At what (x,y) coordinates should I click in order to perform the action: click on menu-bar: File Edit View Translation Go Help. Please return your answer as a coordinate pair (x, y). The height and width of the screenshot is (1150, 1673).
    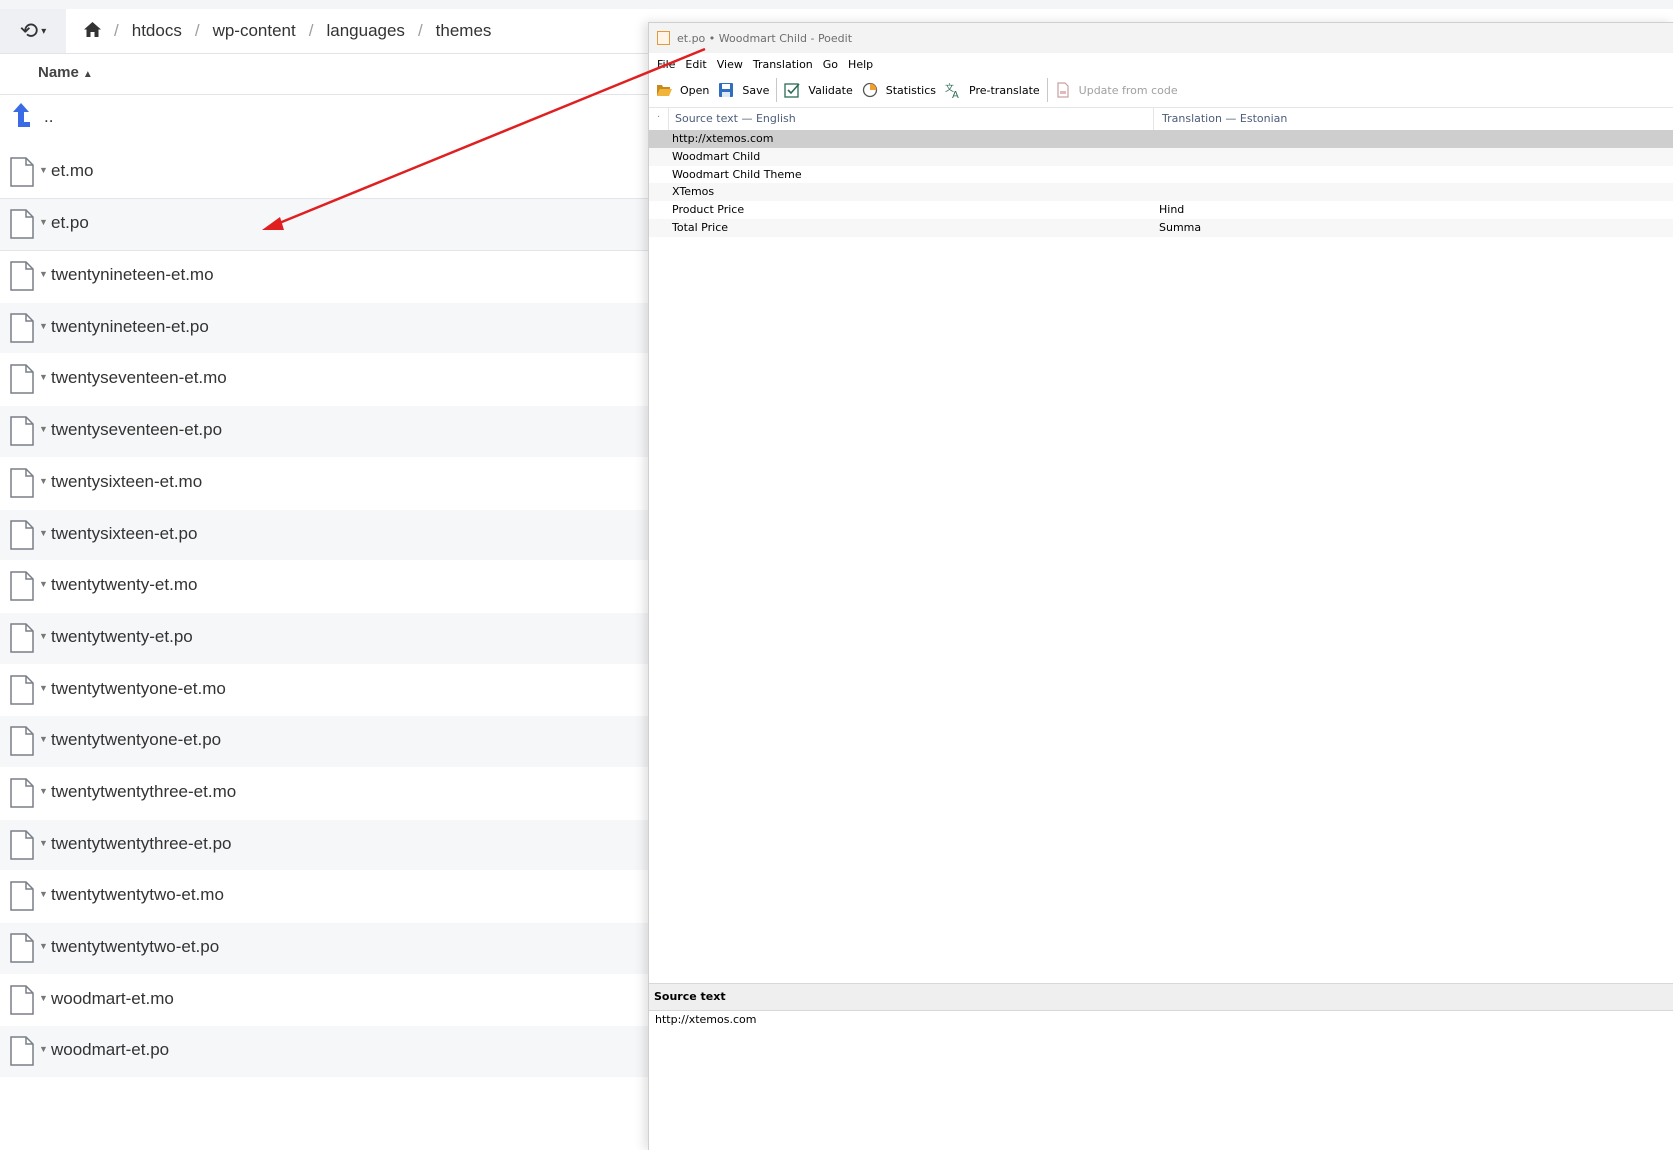
    Looking at the image, I should click on (1161, 64).